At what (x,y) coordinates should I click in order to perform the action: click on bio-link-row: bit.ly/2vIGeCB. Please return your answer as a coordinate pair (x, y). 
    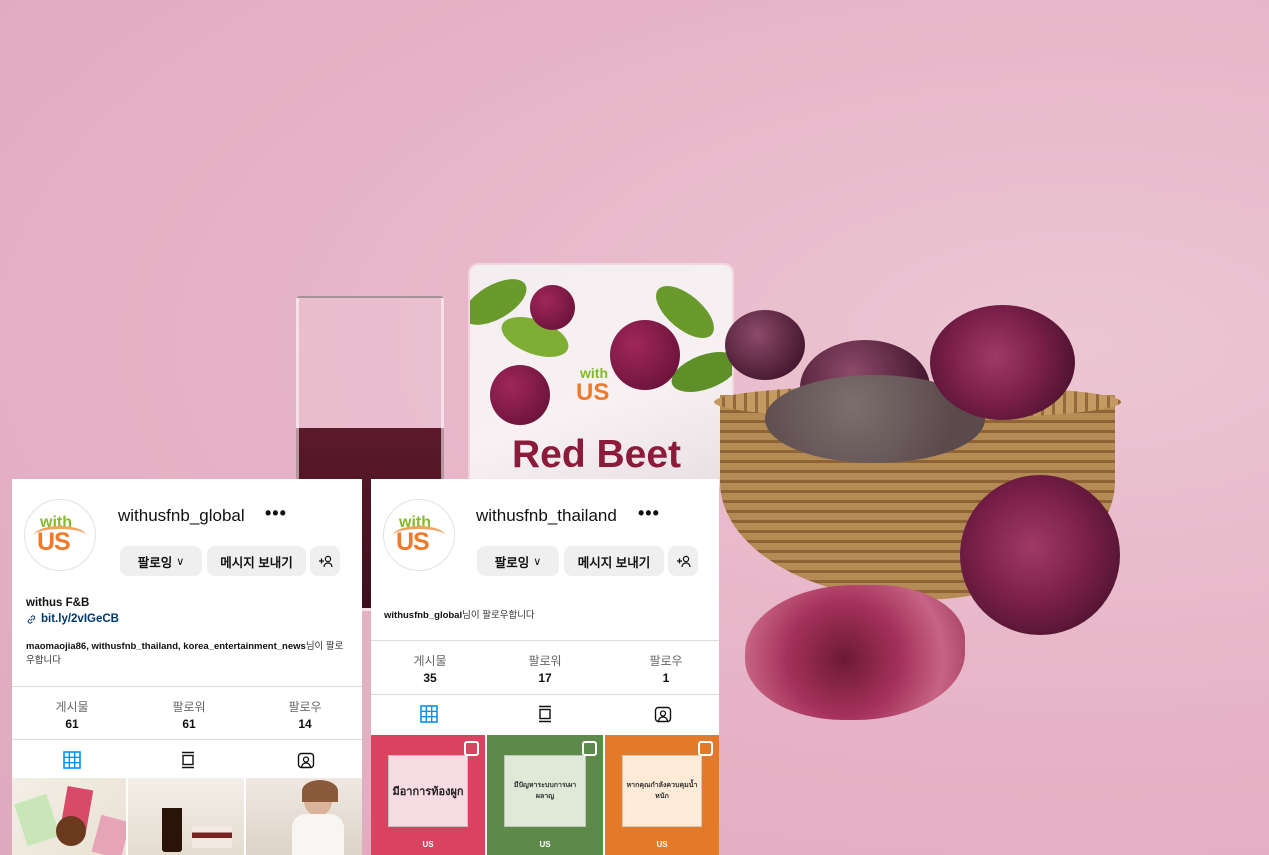
    Looking at the image, I should click on (72, 619).